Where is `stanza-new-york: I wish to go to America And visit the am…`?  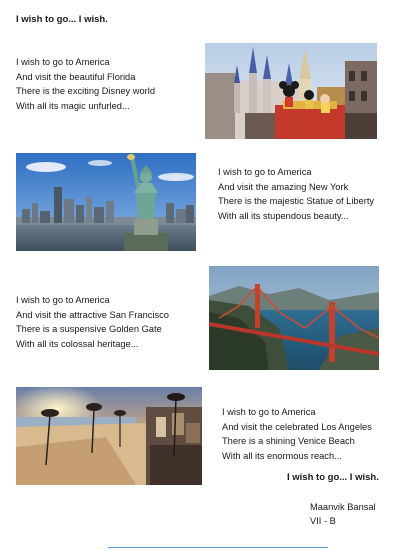
stanza-new-york: I wish to go to America And visit the am… is located at coordinates (296, 194).